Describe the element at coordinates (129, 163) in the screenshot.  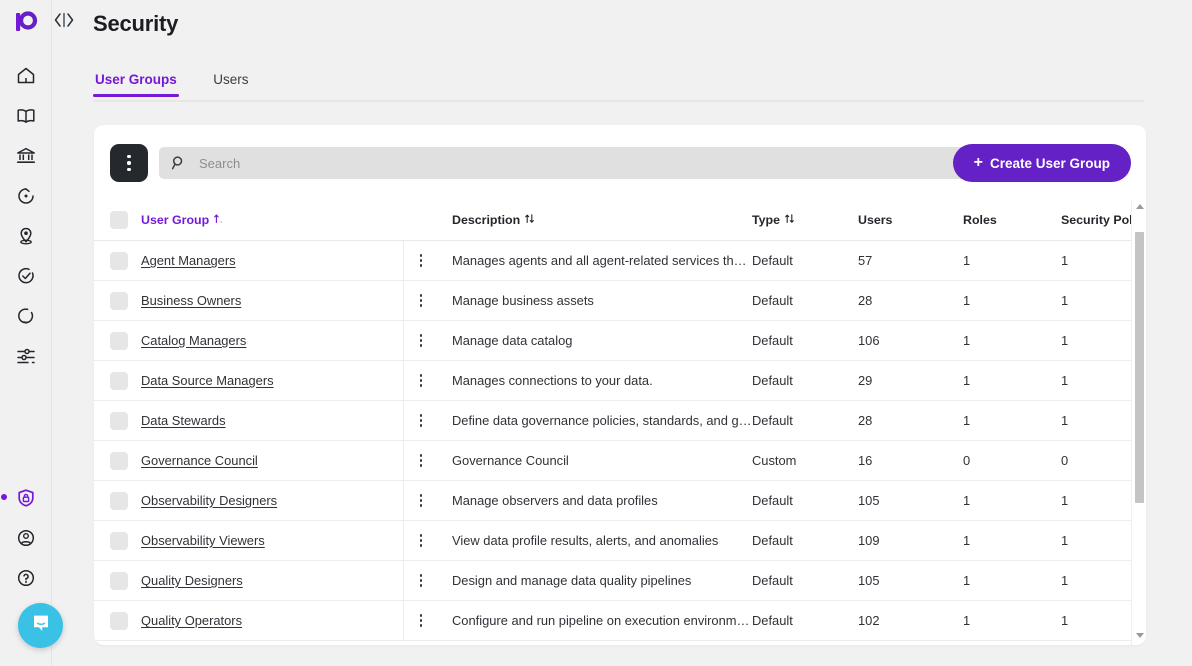
I see `bulk-actions-button` at that location.